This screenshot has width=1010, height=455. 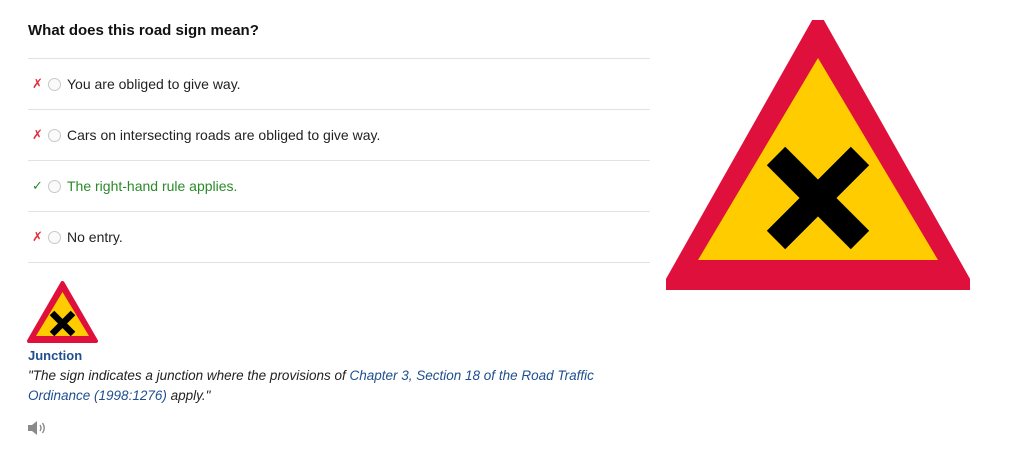 I want to click on answer-label: No entry., so click(x=95, y=237).